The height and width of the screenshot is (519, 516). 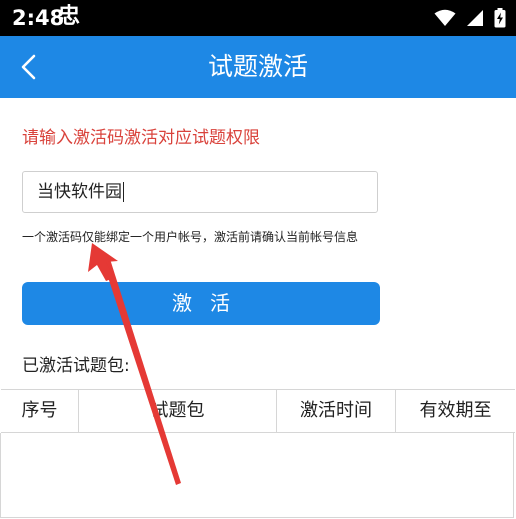 I want to click on signal-icon, so click(x=475, y=18).